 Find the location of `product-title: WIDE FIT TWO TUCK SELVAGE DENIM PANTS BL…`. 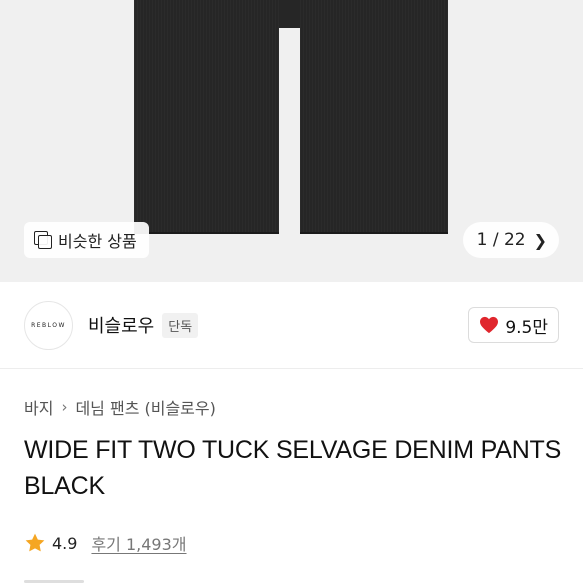

product-title: WIDE FIT TWO TUCK SELVAGE DENIM PANTS BL… is located at coordinates (293, 468).